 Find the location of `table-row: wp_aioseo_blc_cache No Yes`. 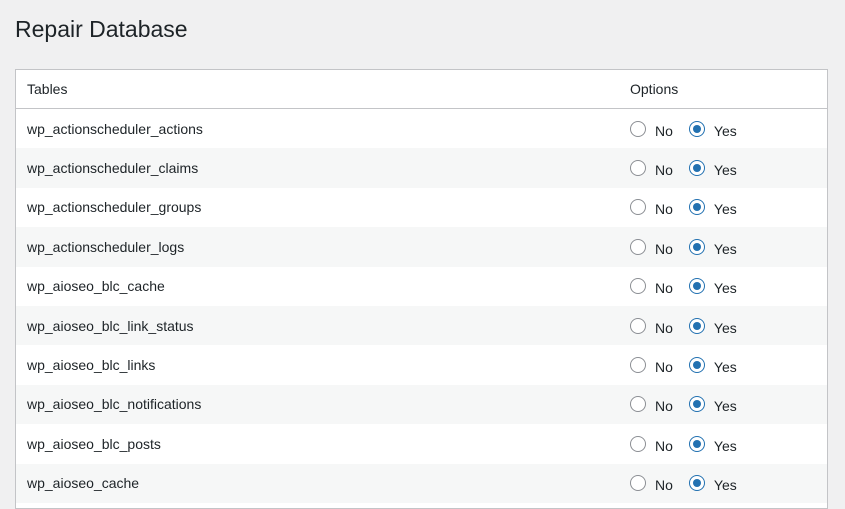

table-row: wp_aioseo_blc_cache No Yes is located at coordinates (421, 286).